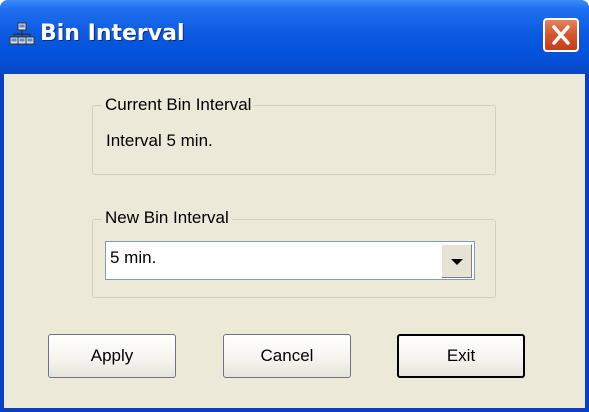 Image resolution: width=589 pixels, height=412 pixels. I want to click on exit-button: Exit, so click(461, 356).